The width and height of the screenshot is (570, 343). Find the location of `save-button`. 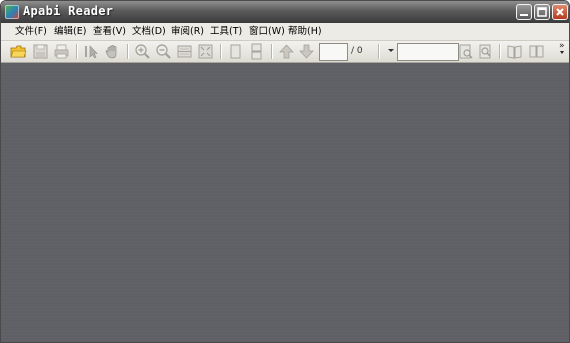

save-button is located at coordinates (40, 51).